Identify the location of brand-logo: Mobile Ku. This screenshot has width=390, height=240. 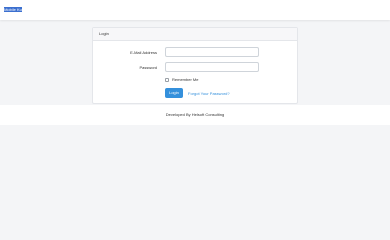
(13, 9).